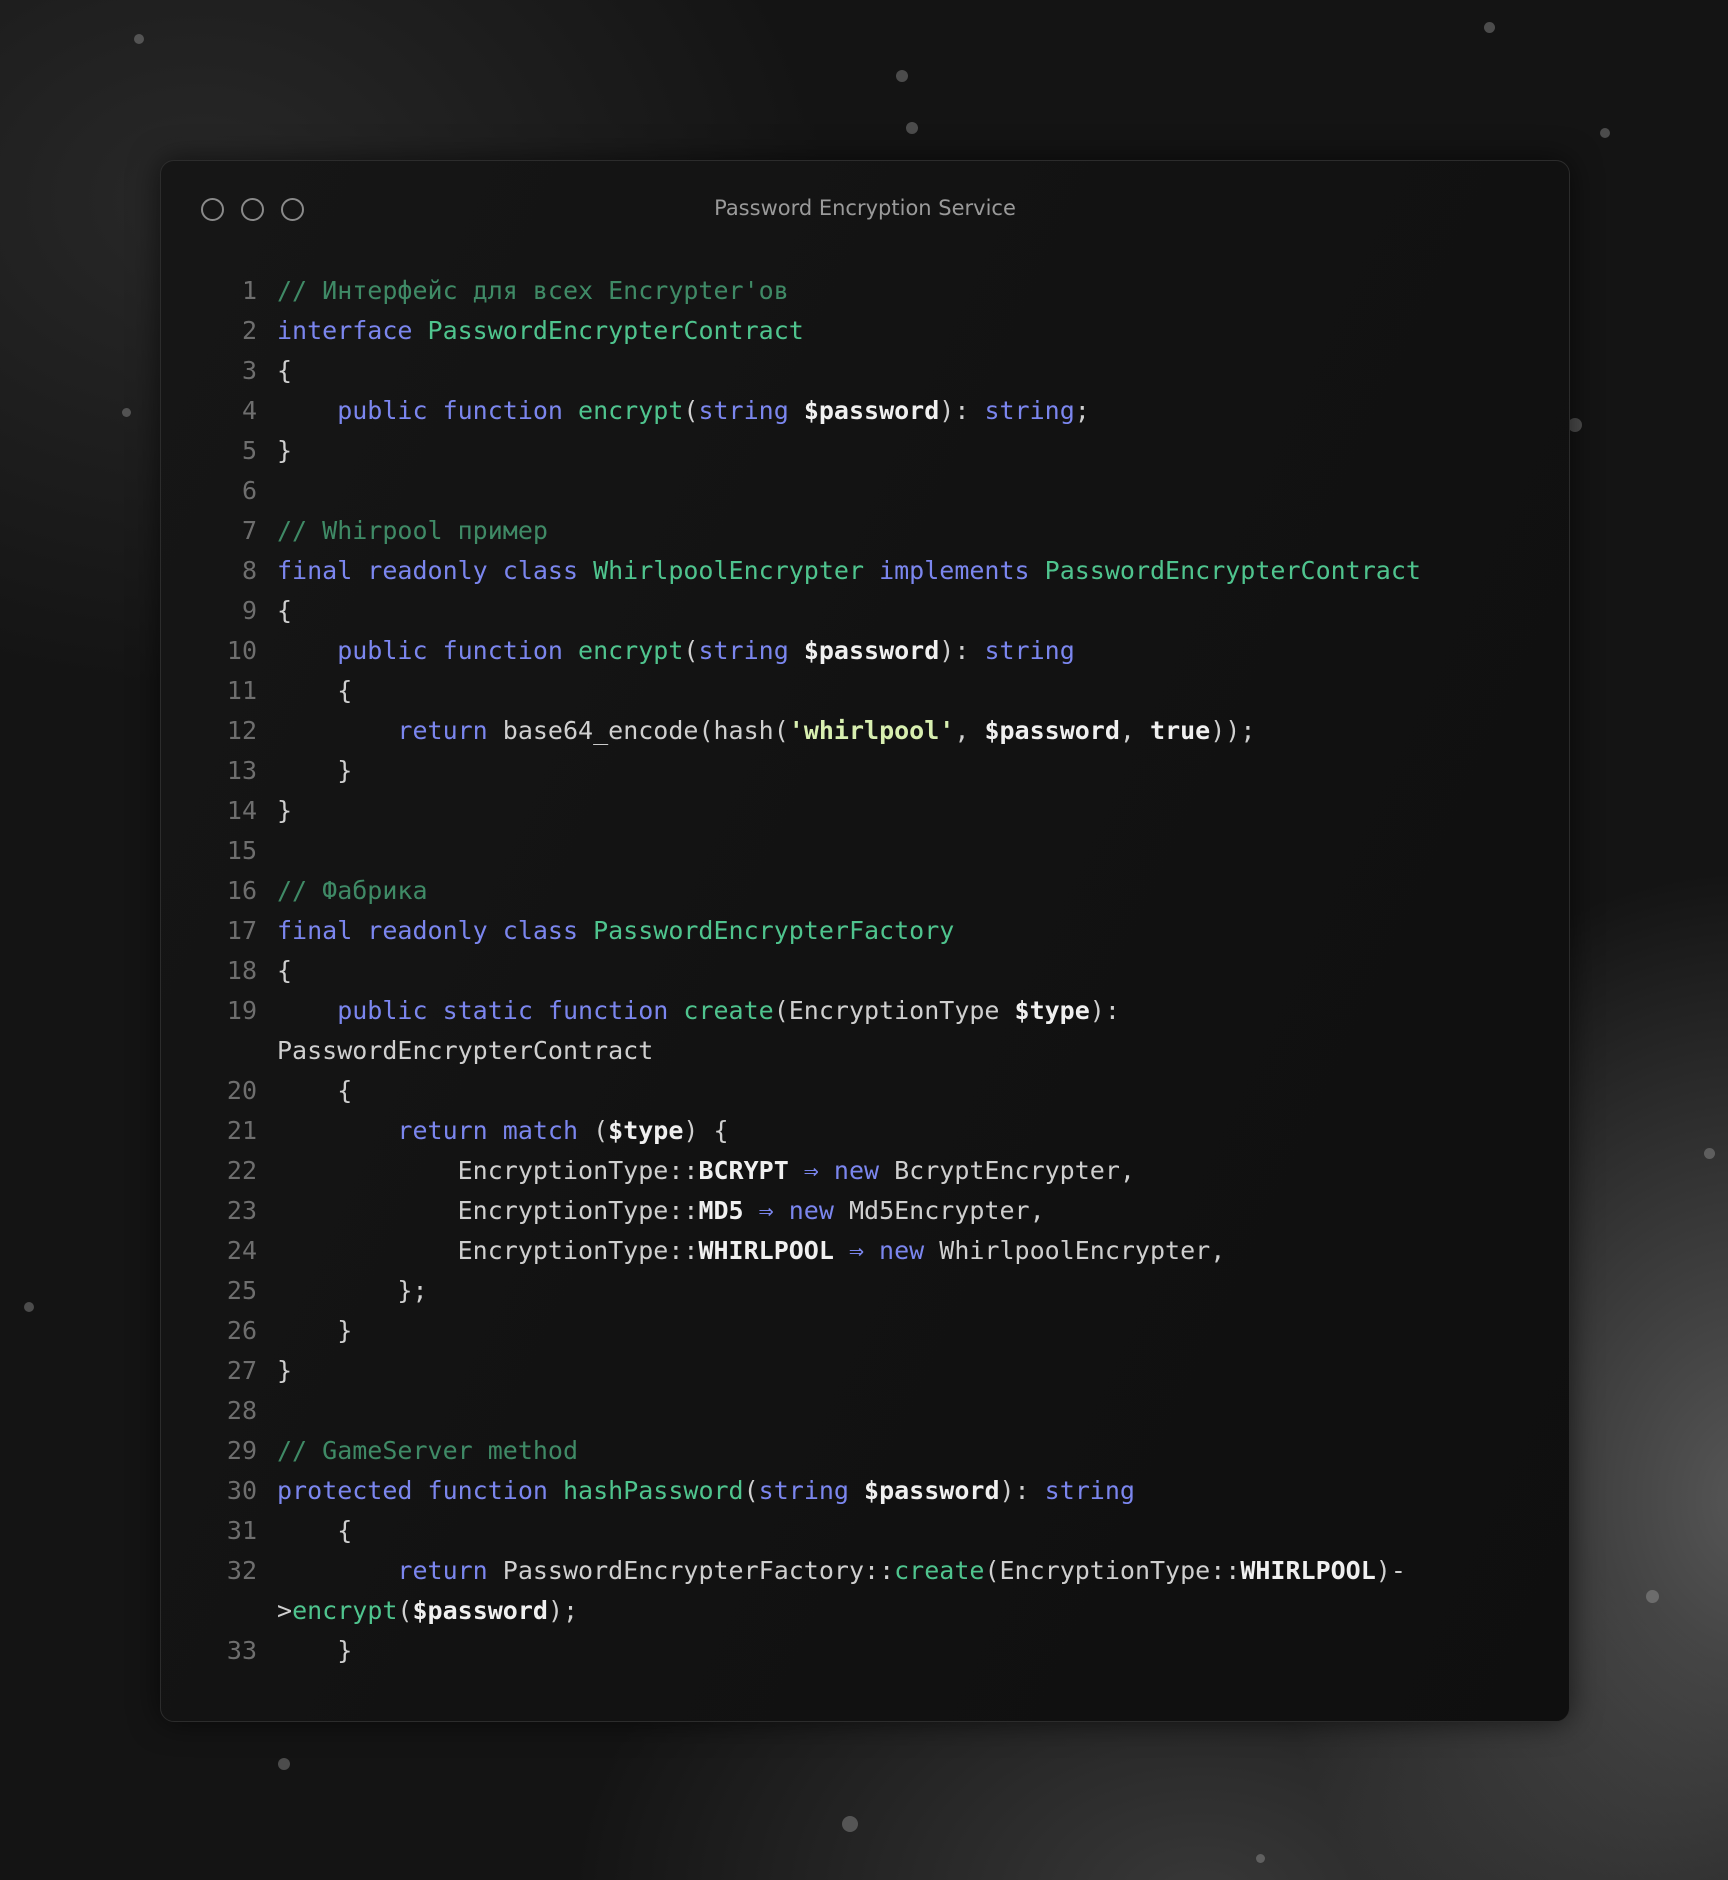  What do you see at coordinates (249, 570) in the screenshot?
I see `line-number: 8` at bounding box center [249, 570].